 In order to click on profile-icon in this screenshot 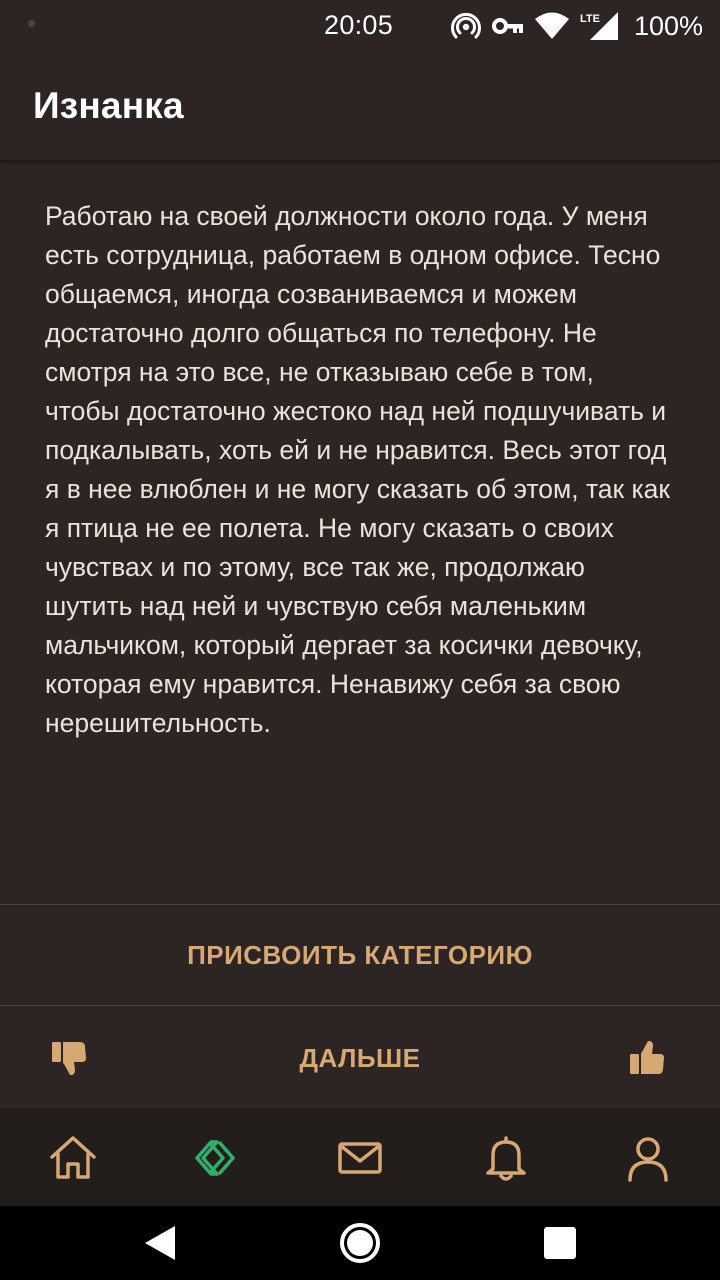, I will do `click(648, 1159)`.